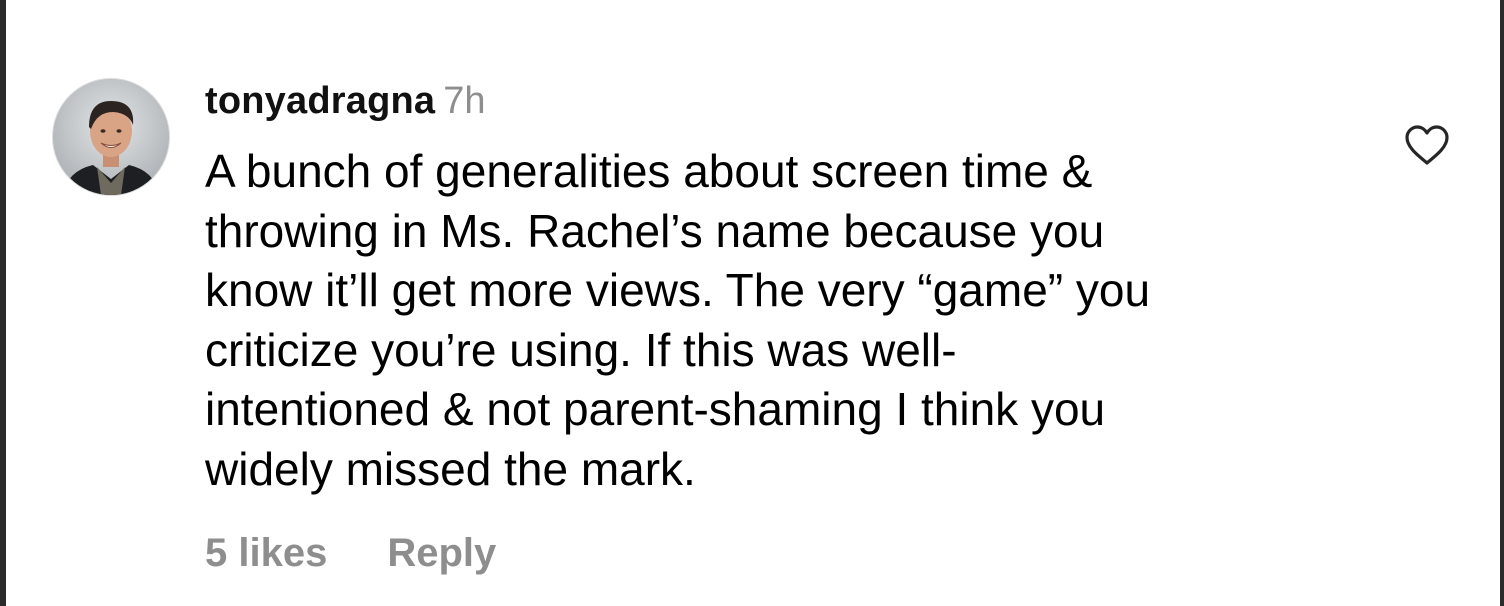  I want to click on comment-text-line: widely missed the mark., so click(450, 468).